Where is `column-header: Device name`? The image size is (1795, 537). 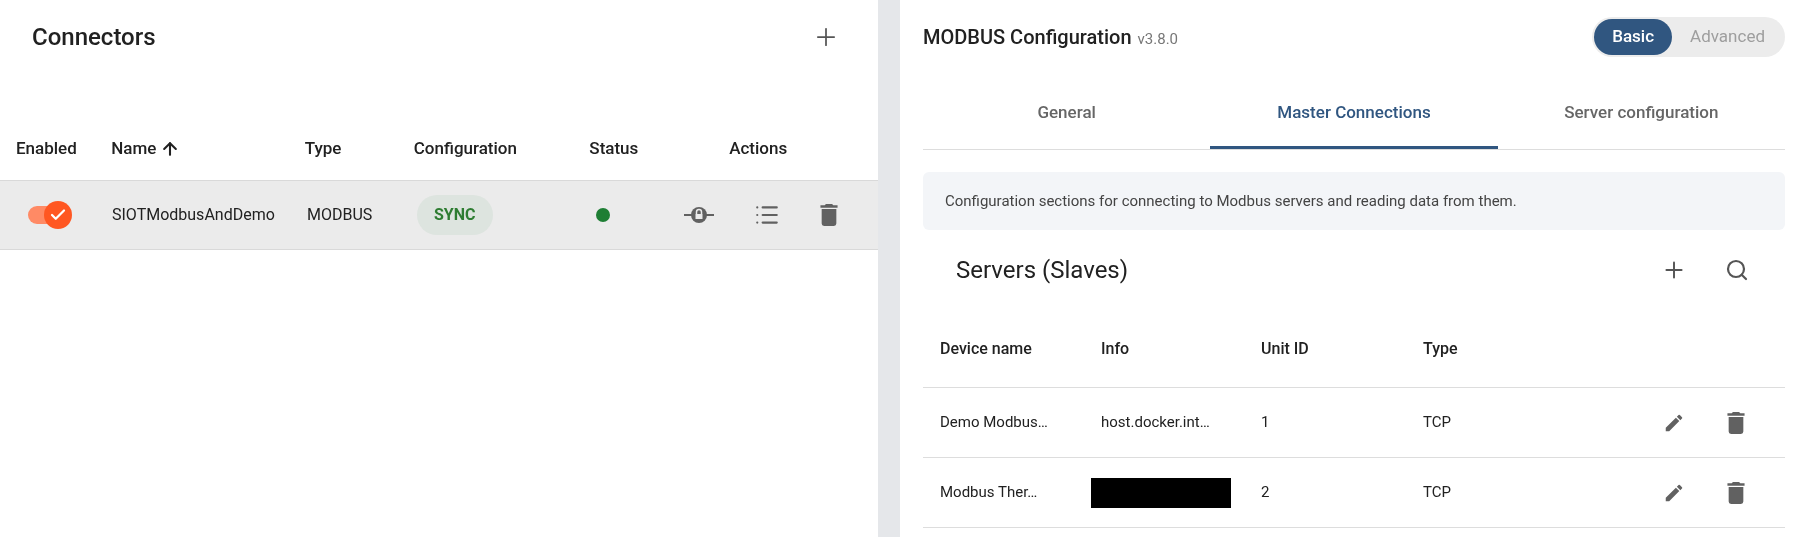 column-header: Device name is located at coordinates (986, 348).